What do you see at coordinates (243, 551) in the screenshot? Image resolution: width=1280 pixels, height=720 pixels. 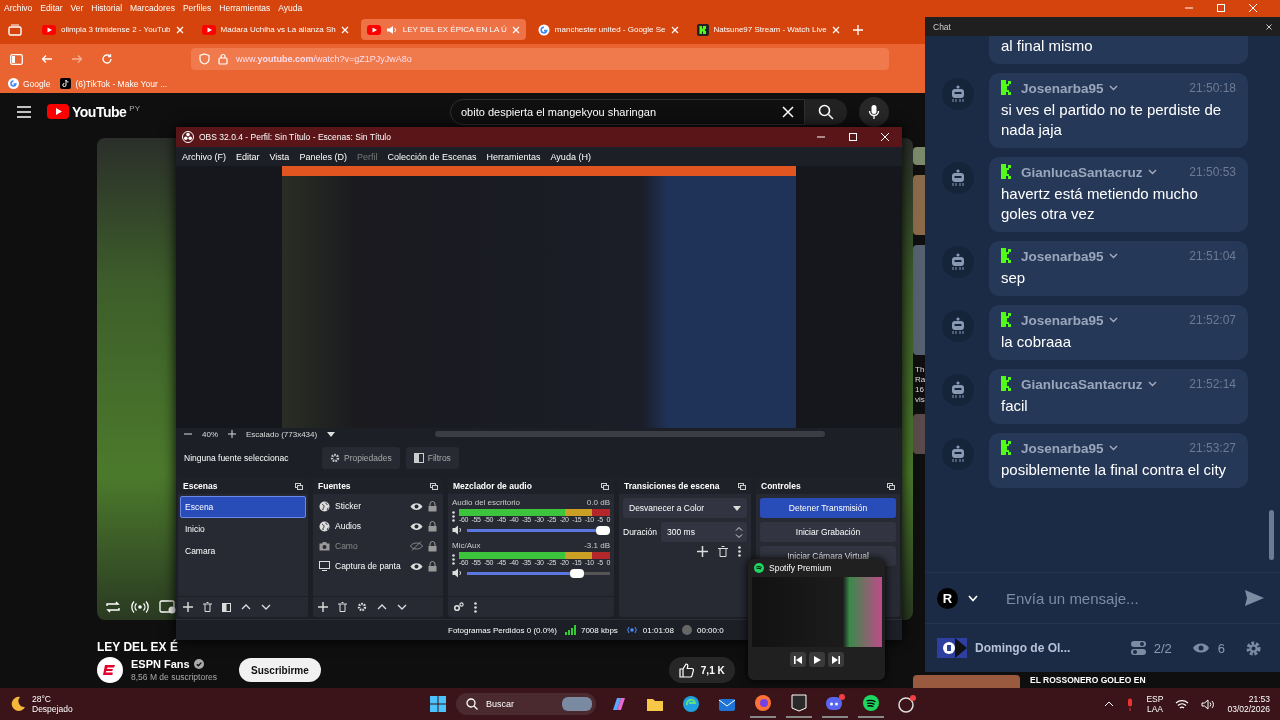 I see `scene-item: Camara` at bounding box center [243, 551].